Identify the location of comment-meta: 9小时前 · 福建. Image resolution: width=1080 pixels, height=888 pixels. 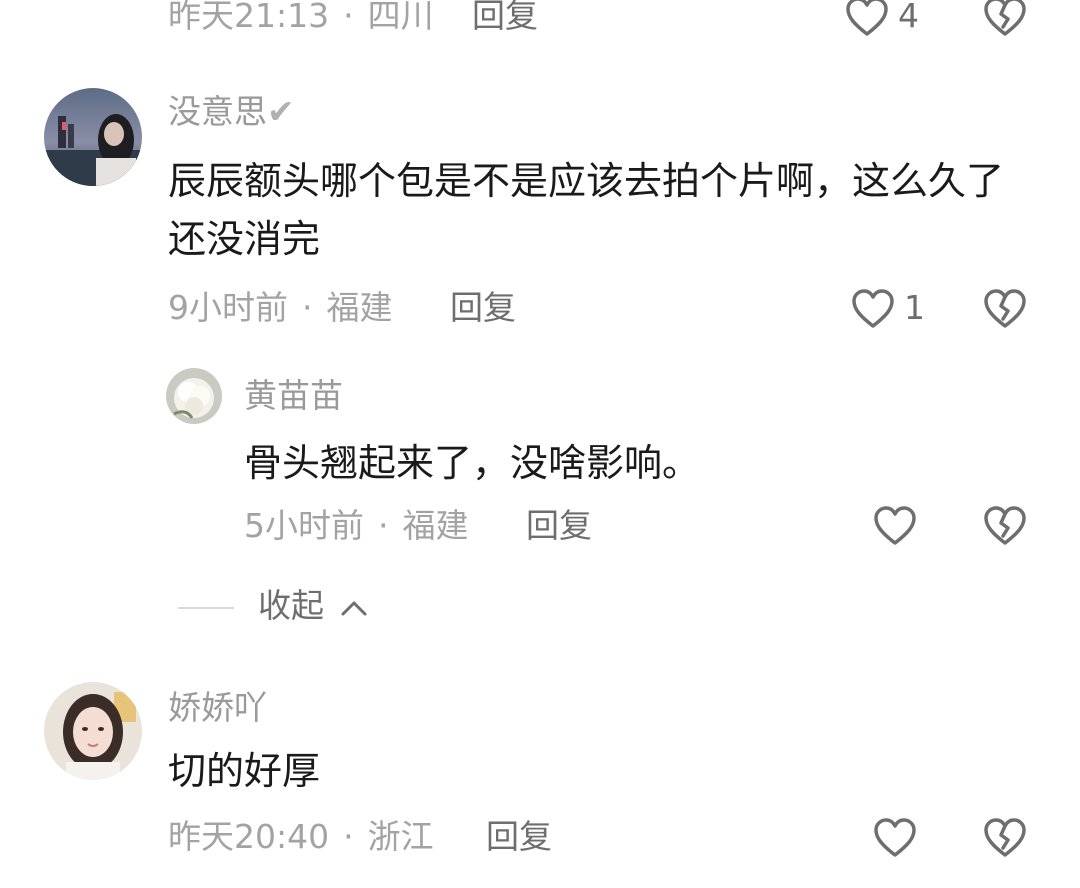
(280, 308).